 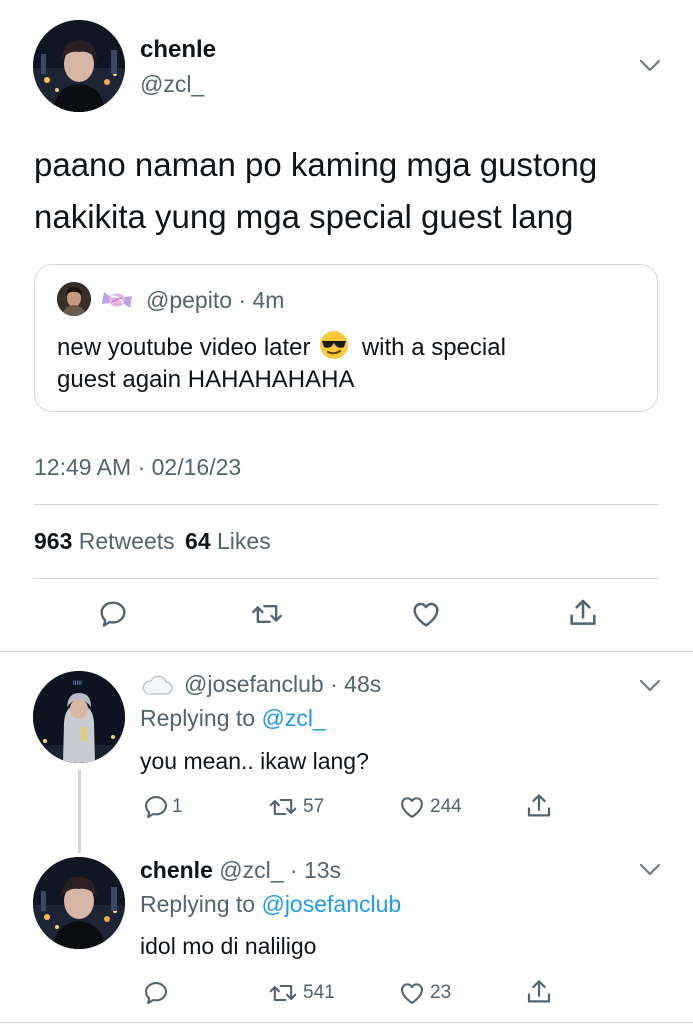 I want to click on reply-action-like: 23, so click(x=424, y=993).